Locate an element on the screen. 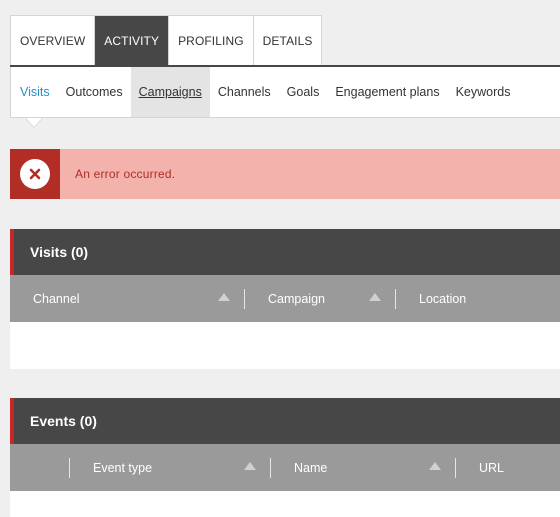 This screenshot has height=517, width=560. tab-profiling: PROFILING is located at coordinates (211, 41).